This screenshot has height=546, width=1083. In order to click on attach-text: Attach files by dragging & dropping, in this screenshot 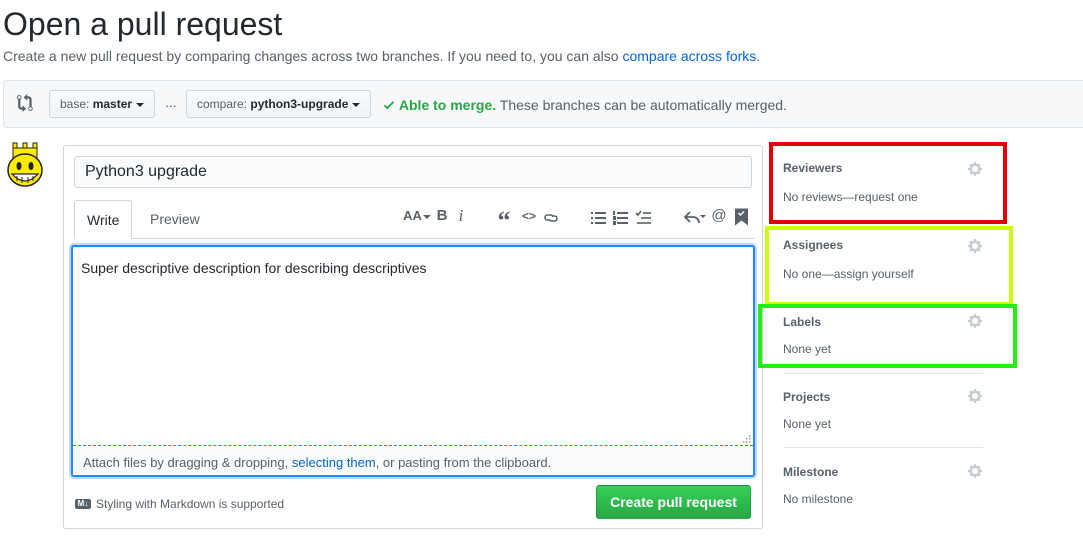, I will do `click(187, 462)`.